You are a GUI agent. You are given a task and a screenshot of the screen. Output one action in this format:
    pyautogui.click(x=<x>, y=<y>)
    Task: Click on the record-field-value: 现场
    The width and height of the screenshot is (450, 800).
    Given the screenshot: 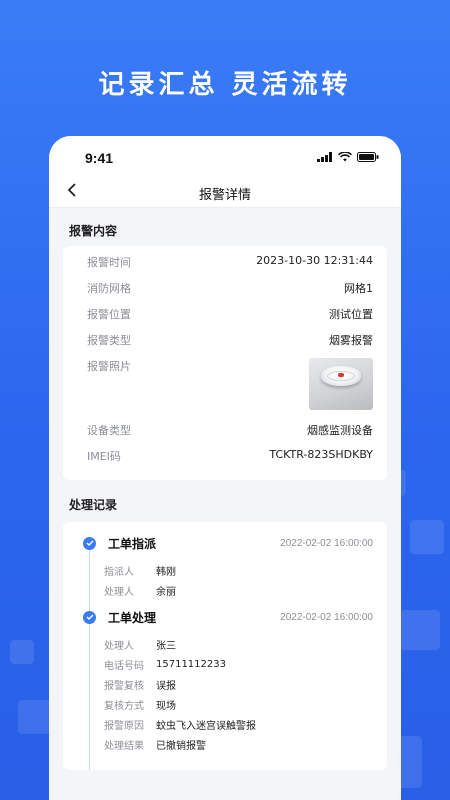 What is the action you would take?
    pyautogui.click(x=166, y=706)
    